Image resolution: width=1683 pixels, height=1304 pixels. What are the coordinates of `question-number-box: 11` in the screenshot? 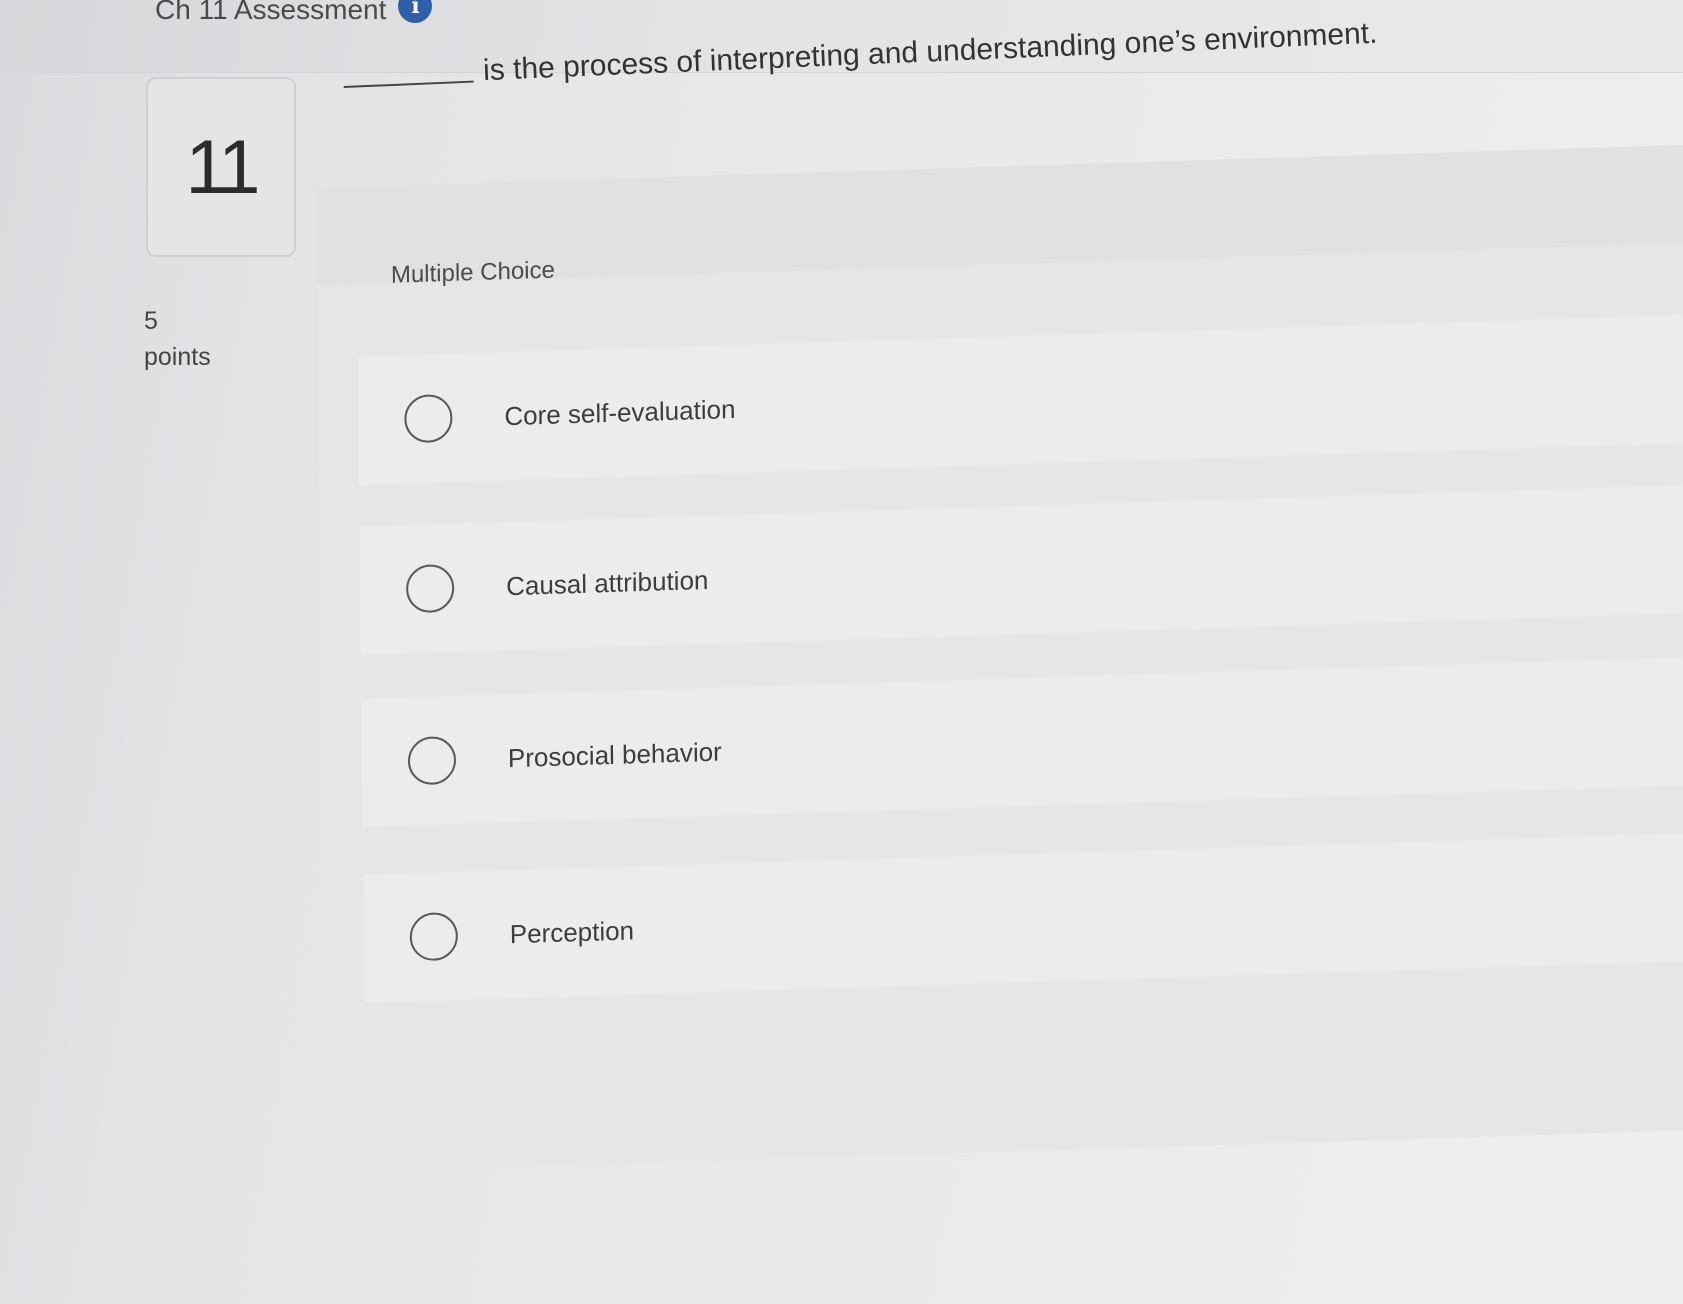 It's located at (221, 167).